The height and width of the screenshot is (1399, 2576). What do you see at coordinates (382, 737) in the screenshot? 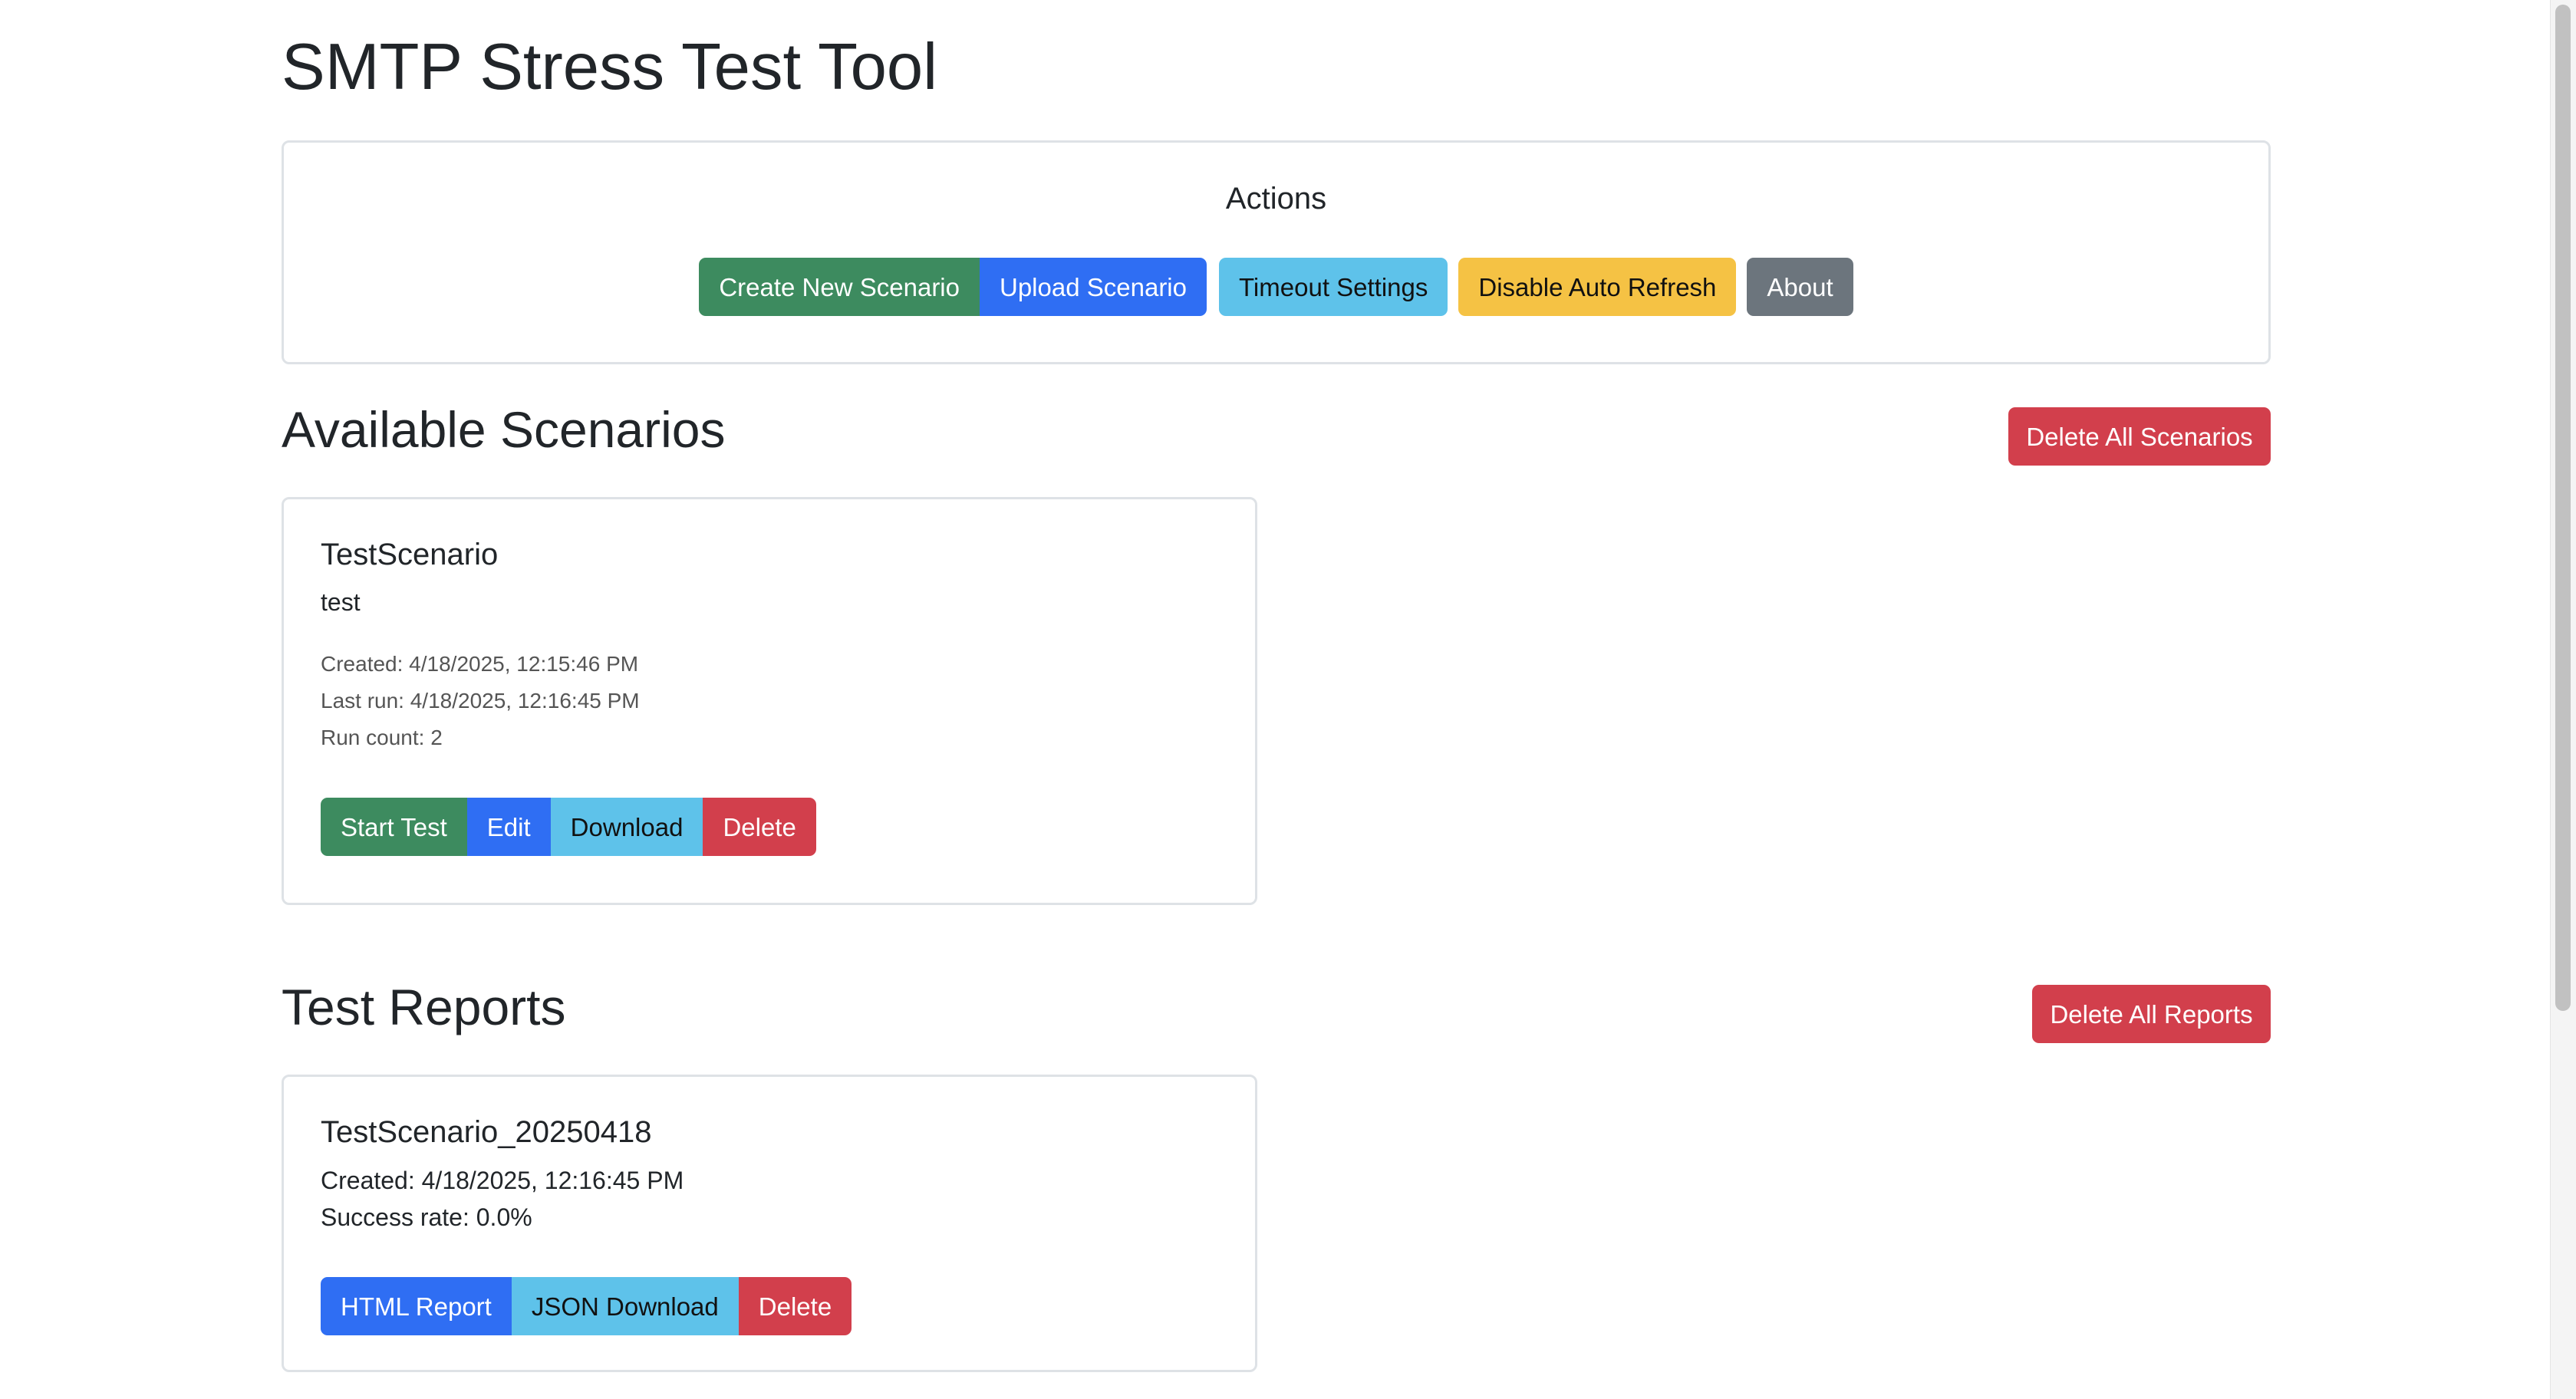
I see `scenario-run-count: Run count: 2` at bounding box center [382, 737].